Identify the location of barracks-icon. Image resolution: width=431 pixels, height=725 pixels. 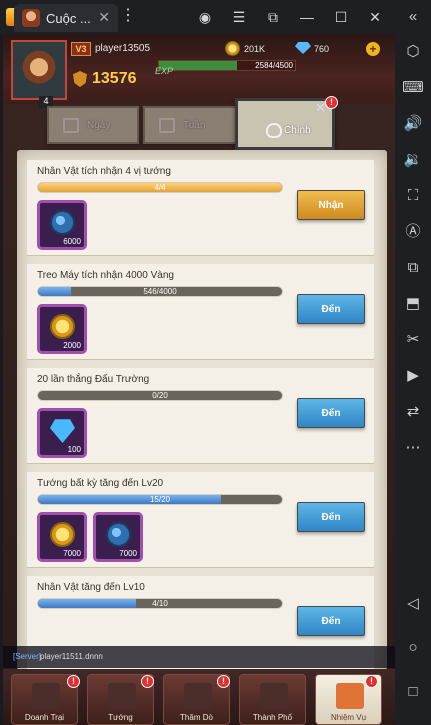
(46, 696).